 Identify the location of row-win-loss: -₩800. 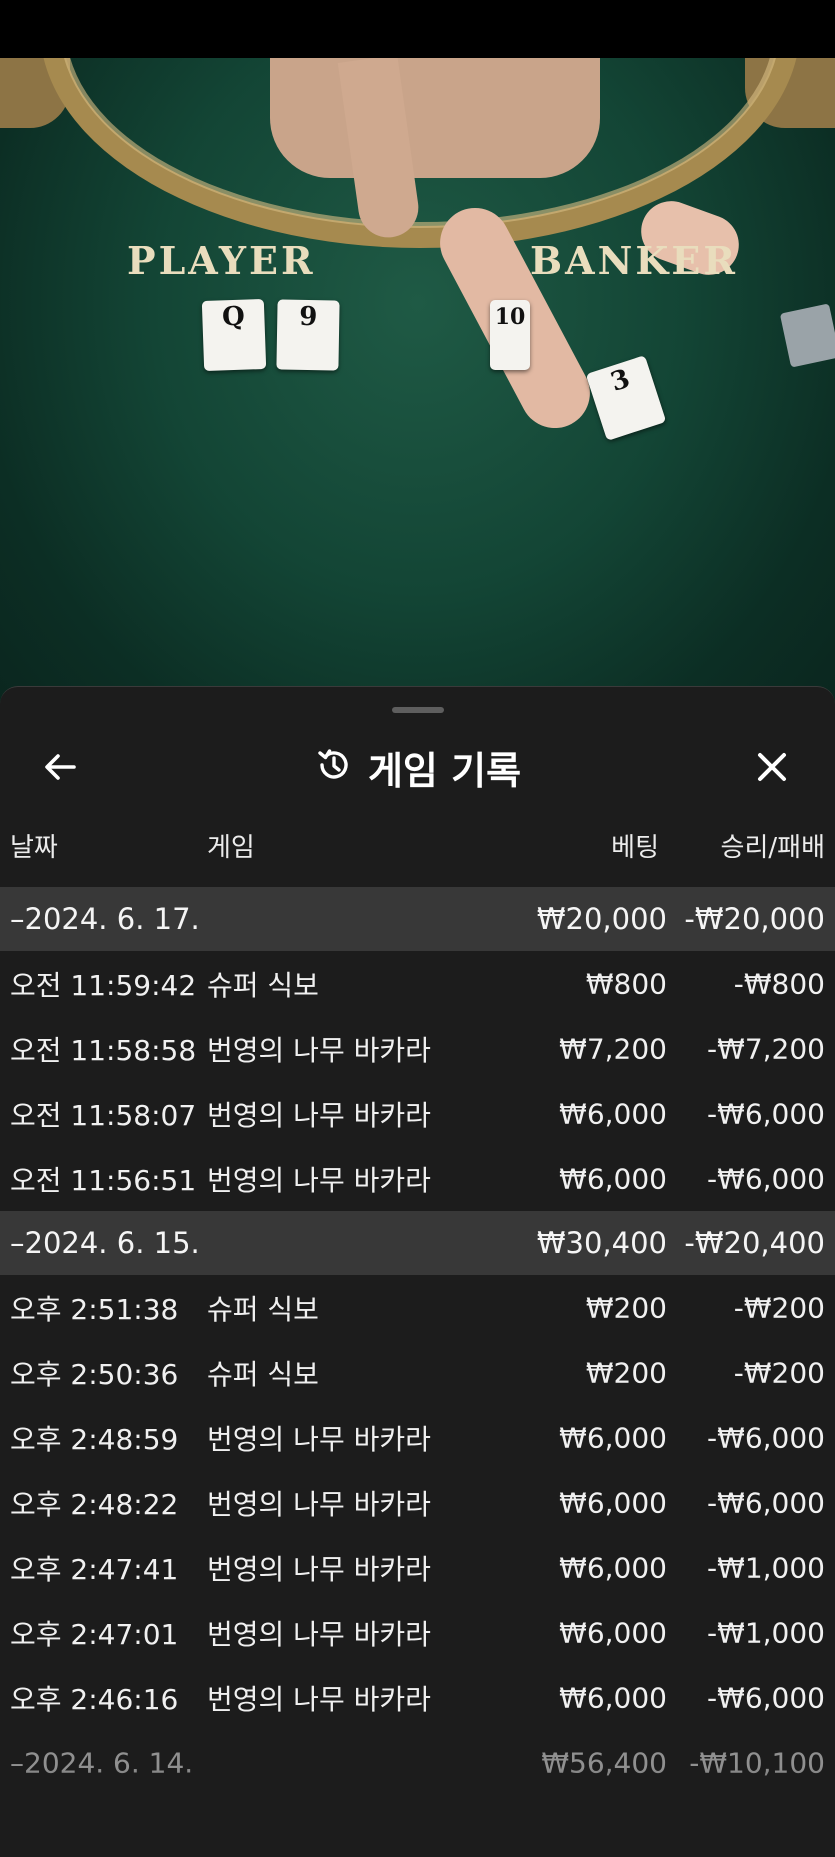
(779, 983).